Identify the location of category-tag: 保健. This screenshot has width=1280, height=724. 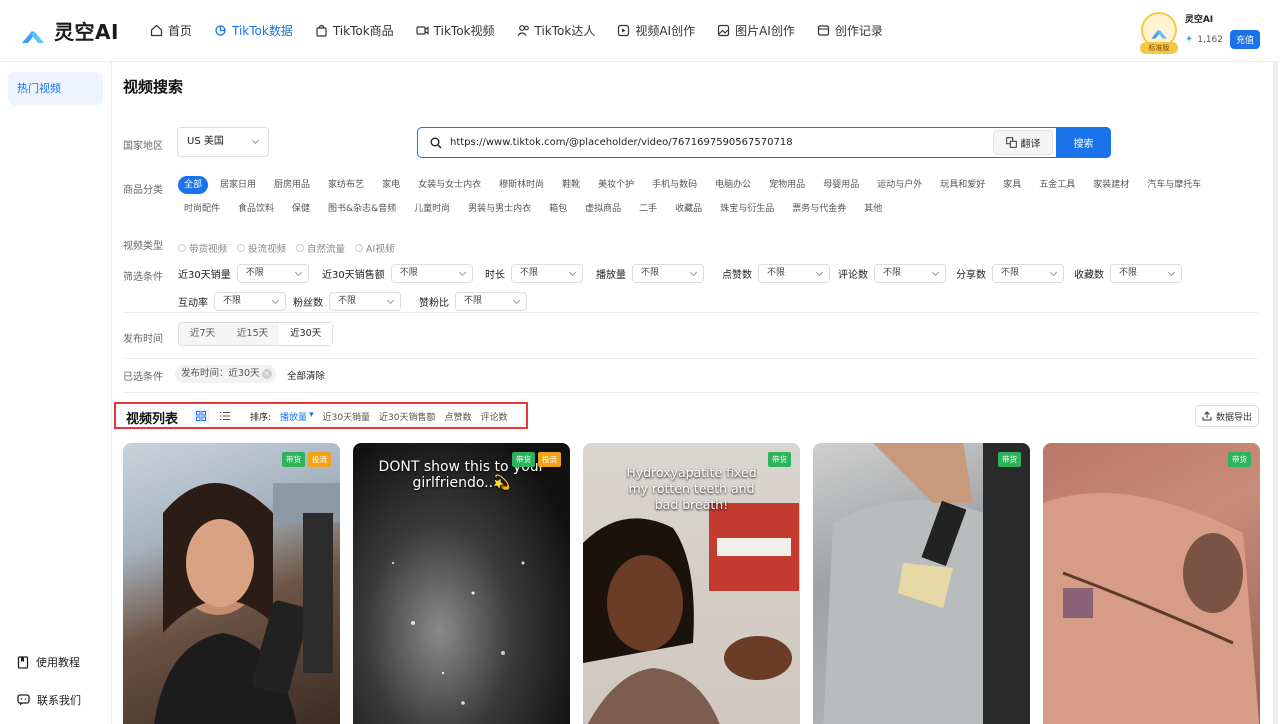
(301, 209).